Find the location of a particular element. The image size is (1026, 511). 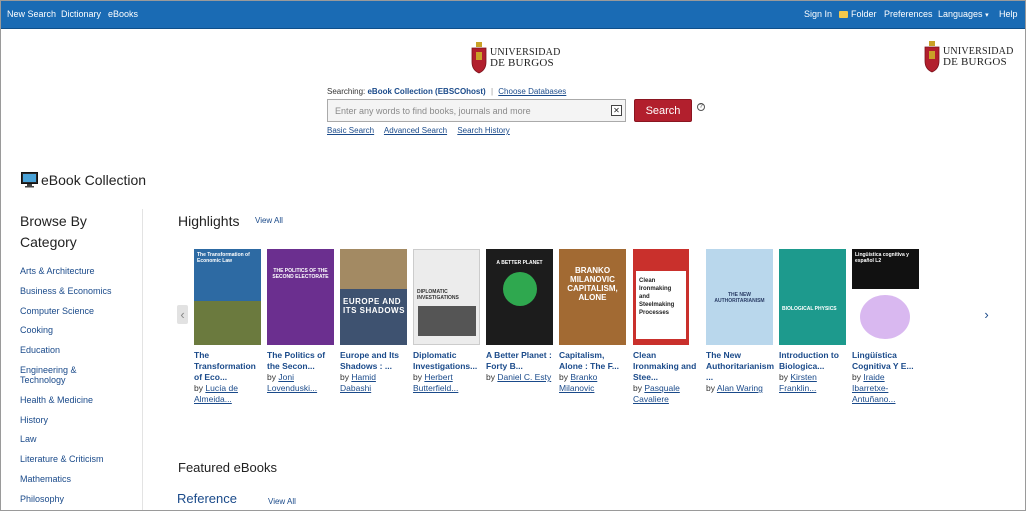

category-item: Cooking is located at coordinates (77, 330).